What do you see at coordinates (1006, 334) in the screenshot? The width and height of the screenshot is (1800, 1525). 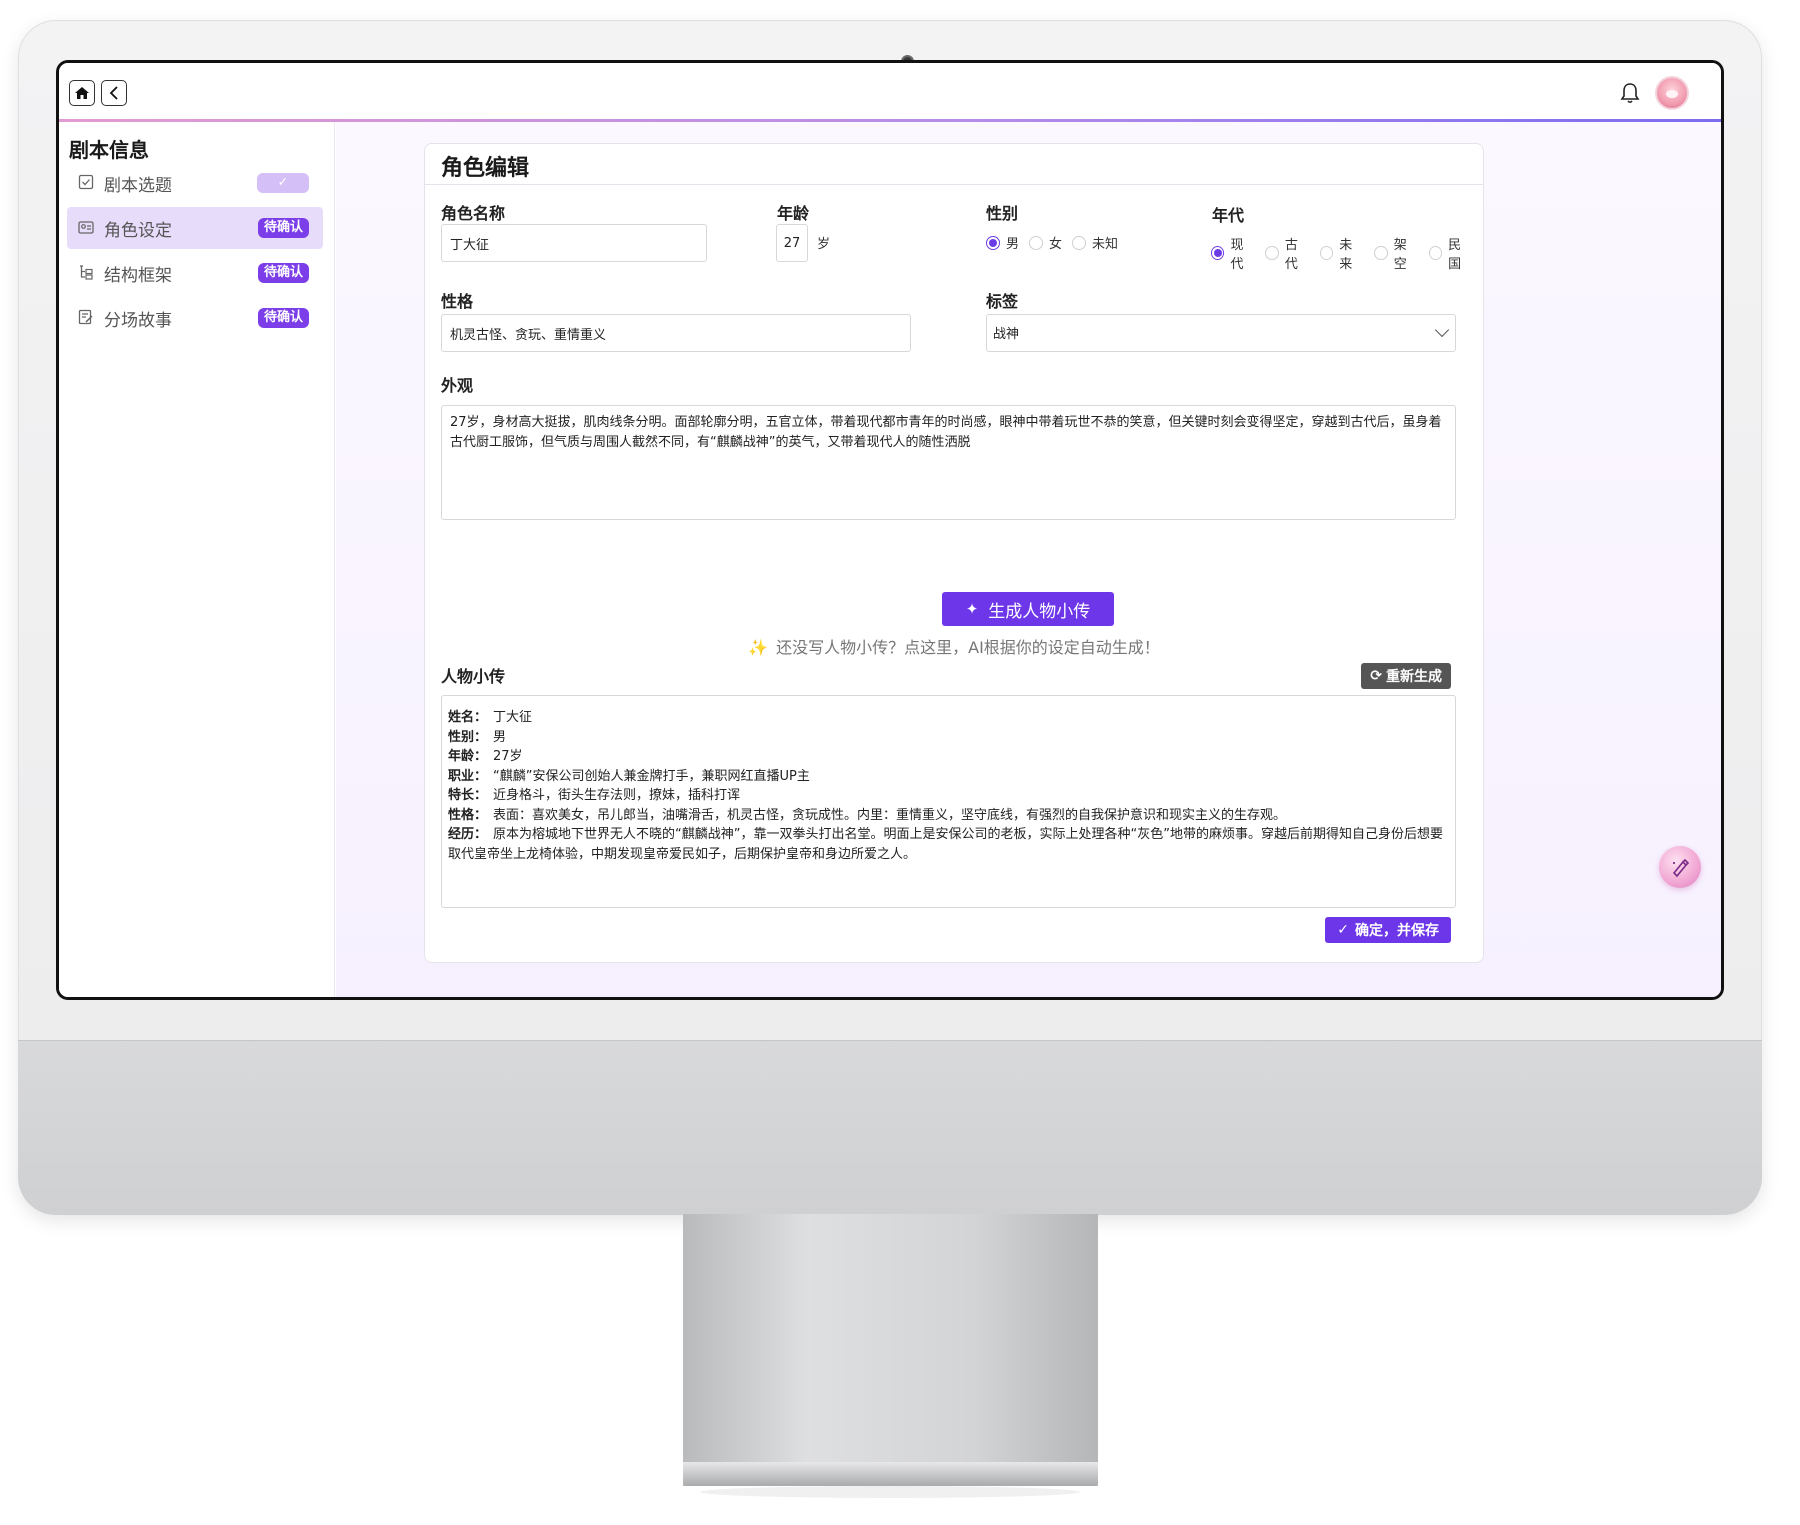 I see `tags-value: 战神` at bounding box center [1006, 334].